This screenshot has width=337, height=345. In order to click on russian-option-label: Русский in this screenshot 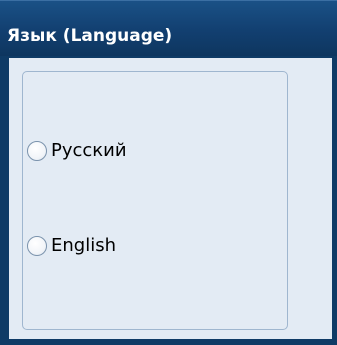, I will do `click(89, 150)`.